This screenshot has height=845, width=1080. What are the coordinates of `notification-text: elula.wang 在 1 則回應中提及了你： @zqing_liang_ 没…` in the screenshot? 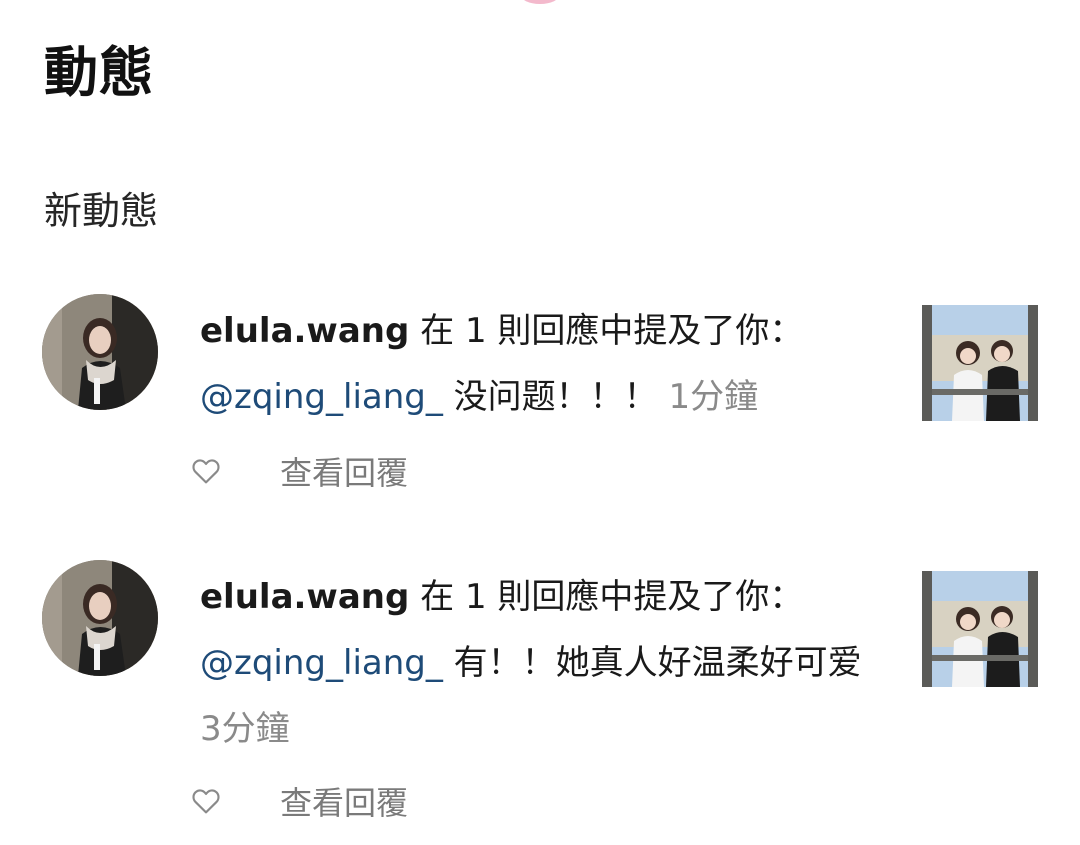 It's located at (540, 364).